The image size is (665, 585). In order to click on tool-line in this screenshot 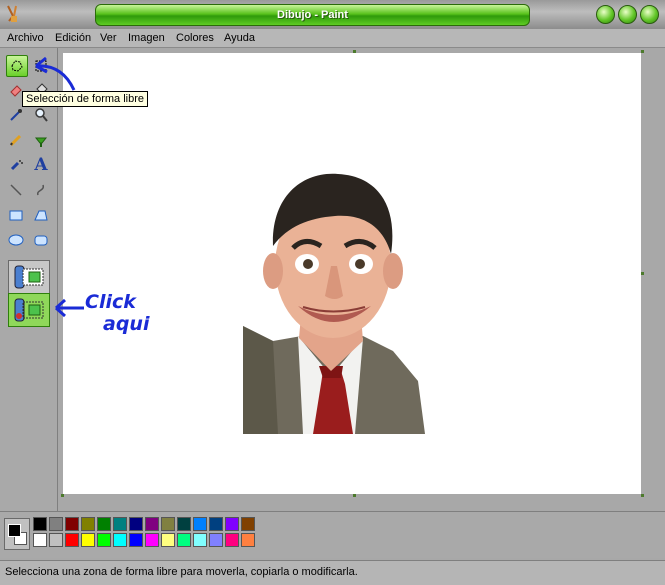, I will do `click(16, 190)`.